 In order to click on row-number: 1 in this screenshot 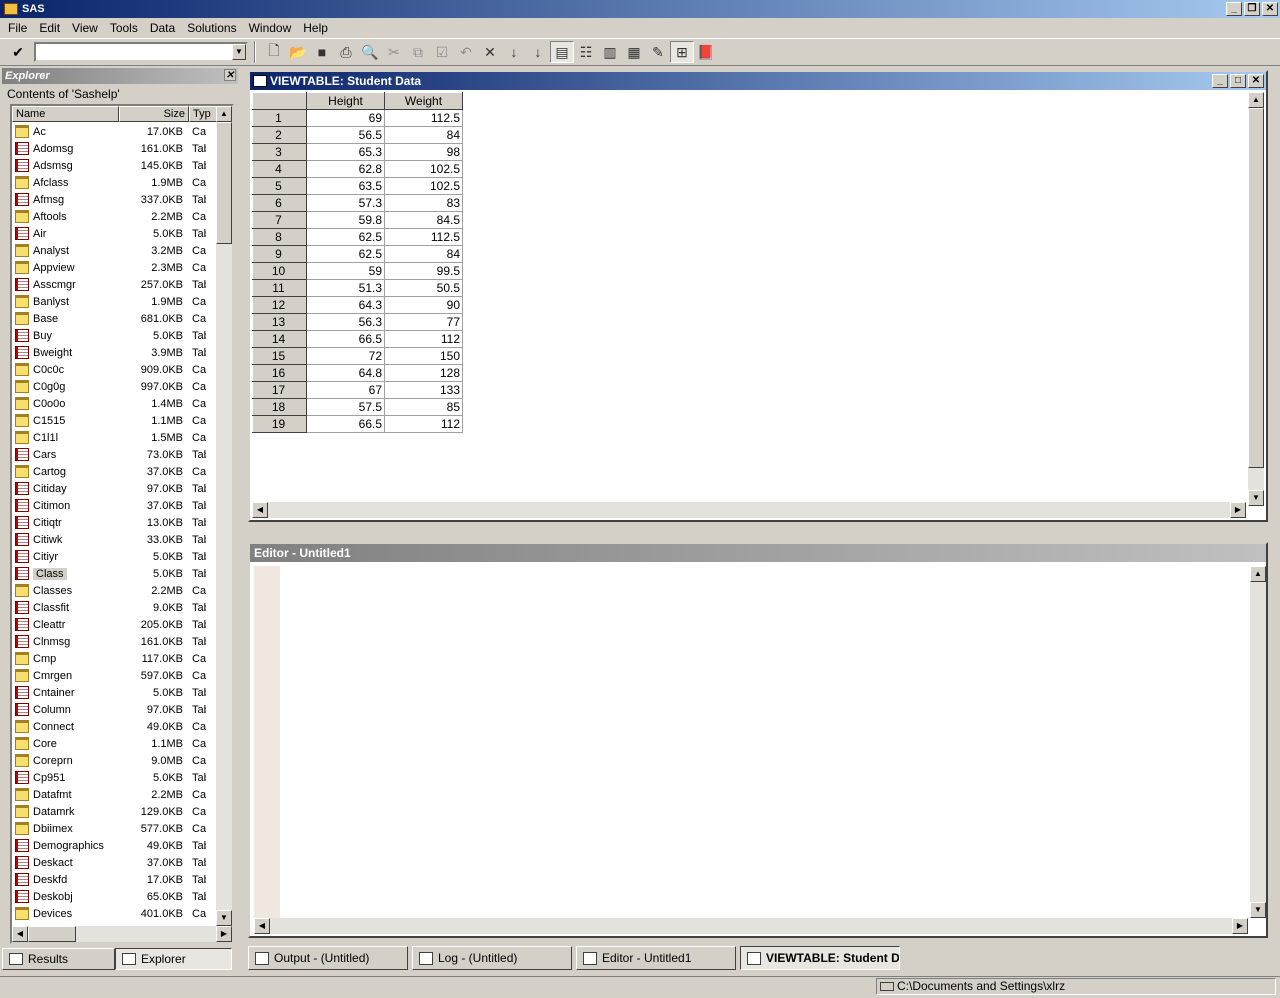, I will do `click(279, 118)`.